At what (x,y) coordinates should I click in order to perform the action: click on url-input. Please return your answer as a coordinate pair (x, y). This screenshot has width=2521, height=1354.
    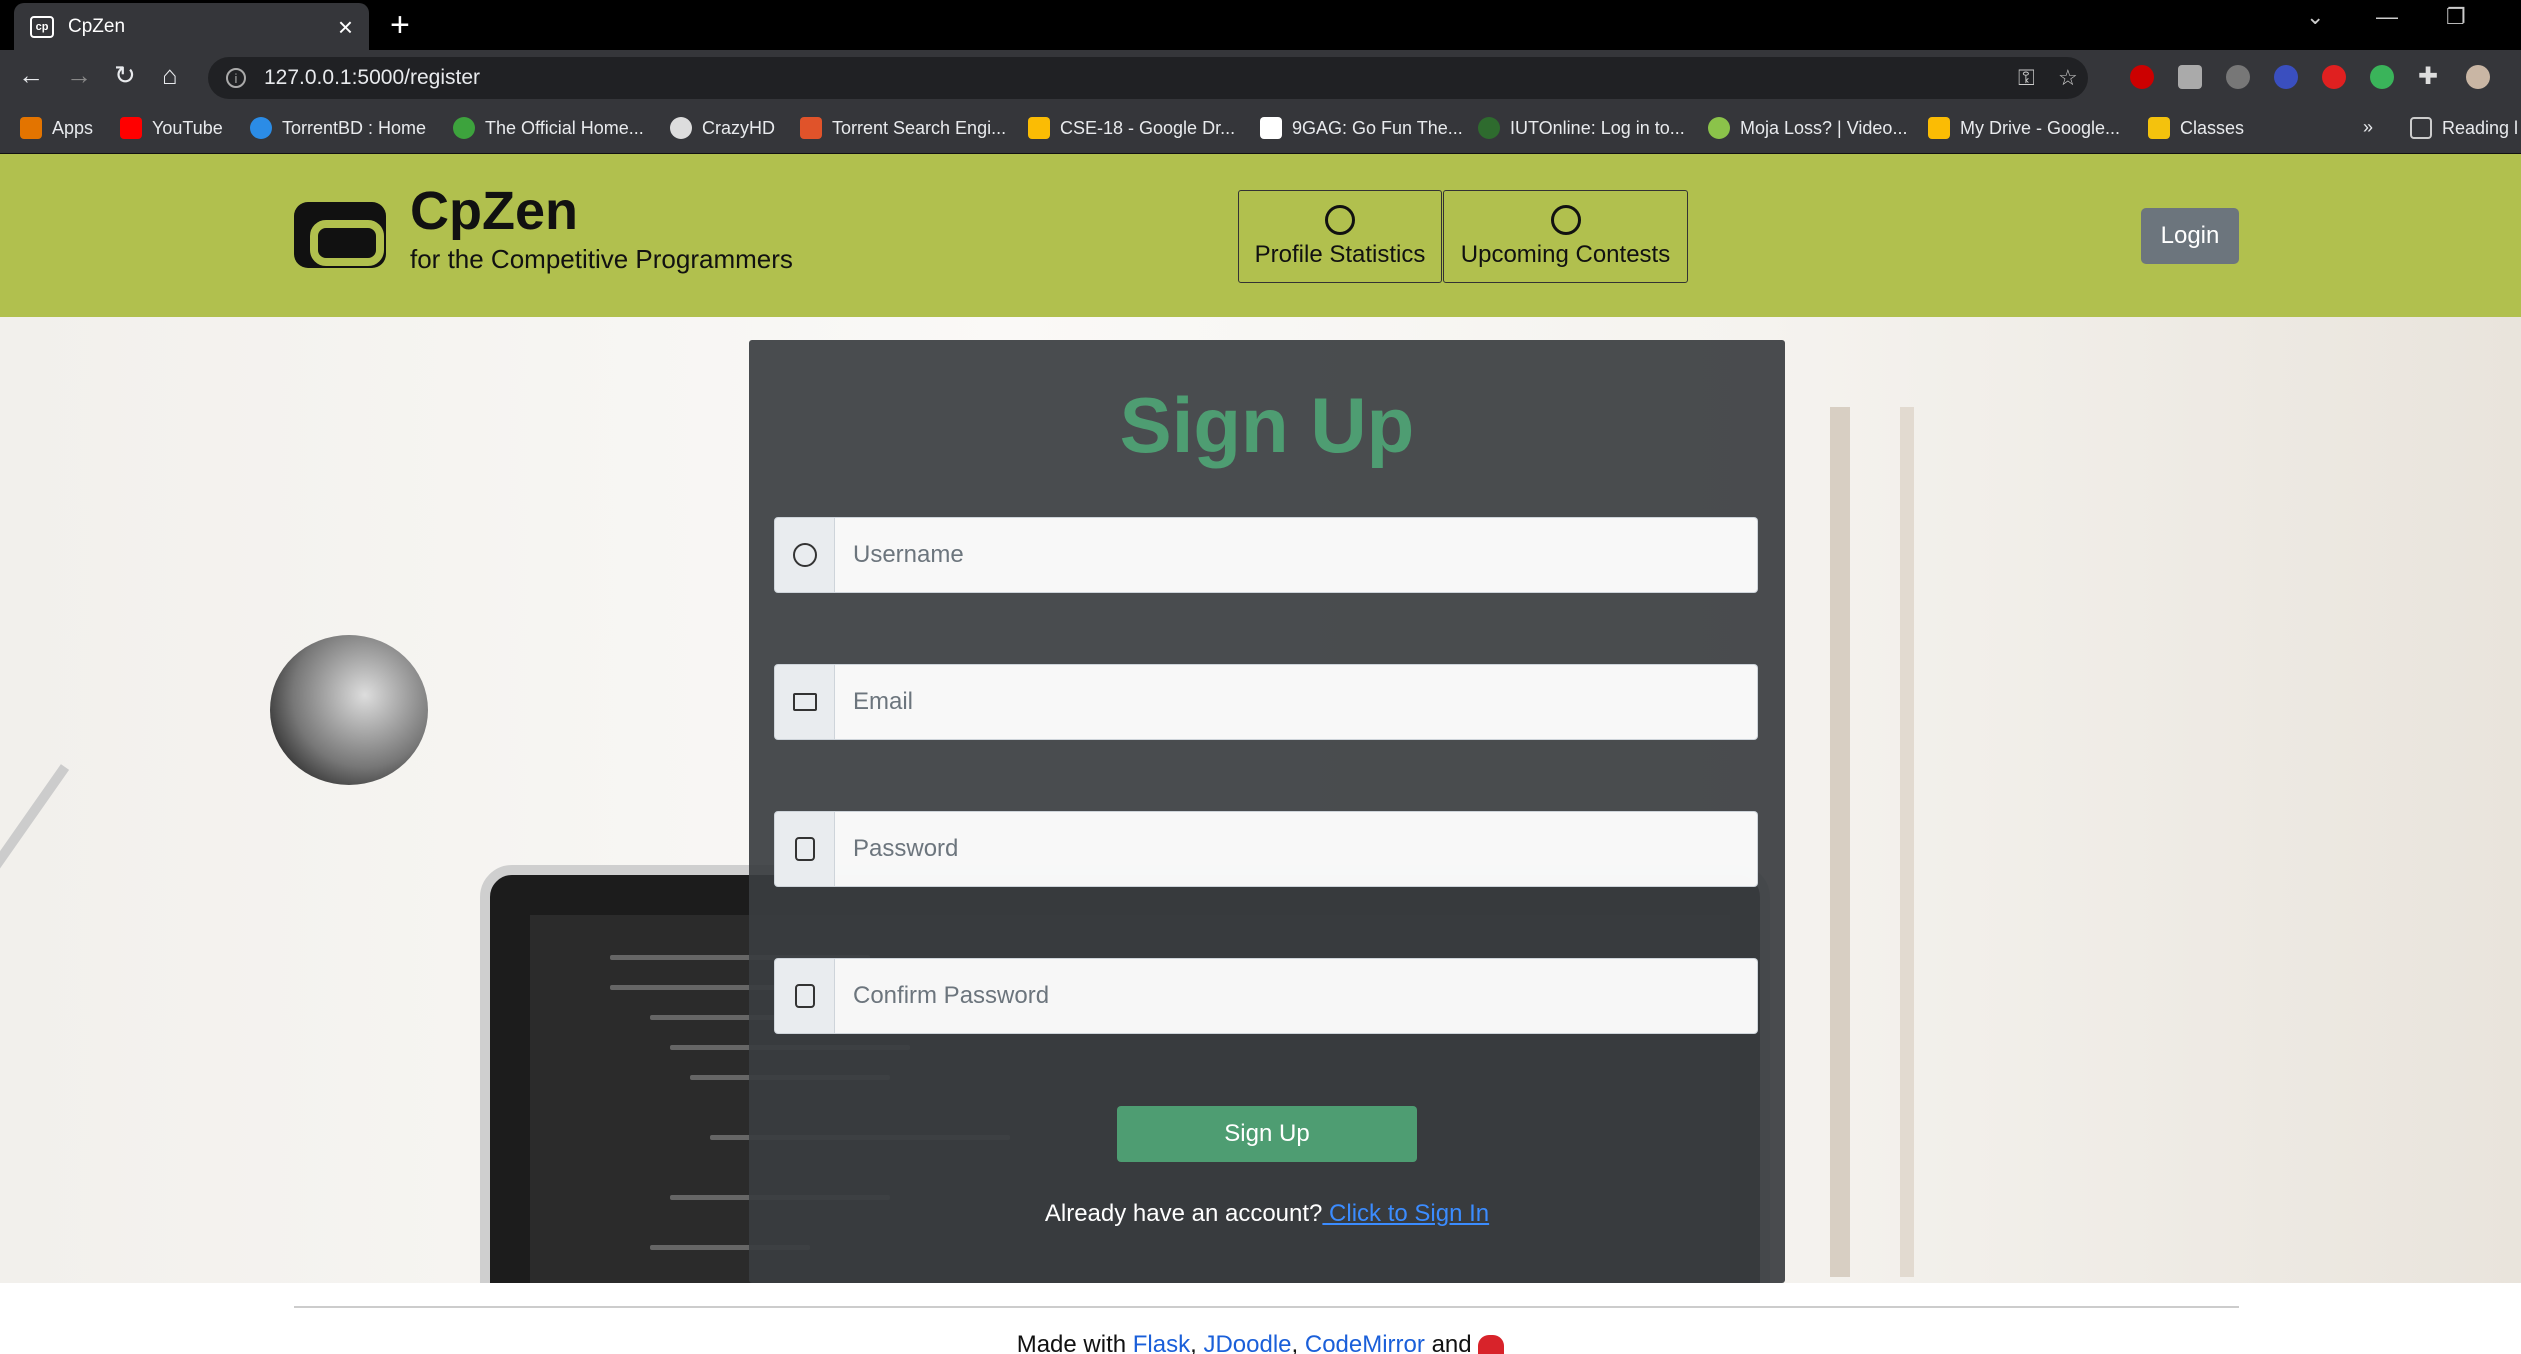
    Looking at the image, I should click on (1014, 78).